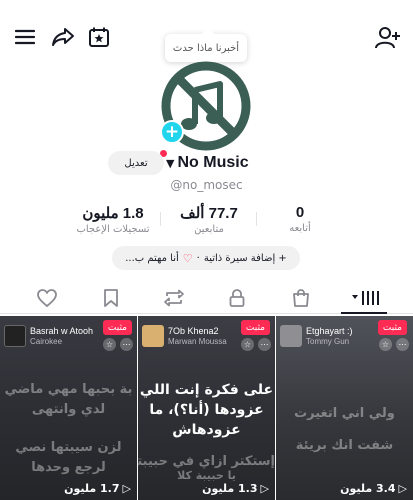 This screenshot has width=413, height=500. Describe the element at coordinates (68, 447) in the screenshot. I see `lyrics-line: لزن سيبتها نصي` at that location.